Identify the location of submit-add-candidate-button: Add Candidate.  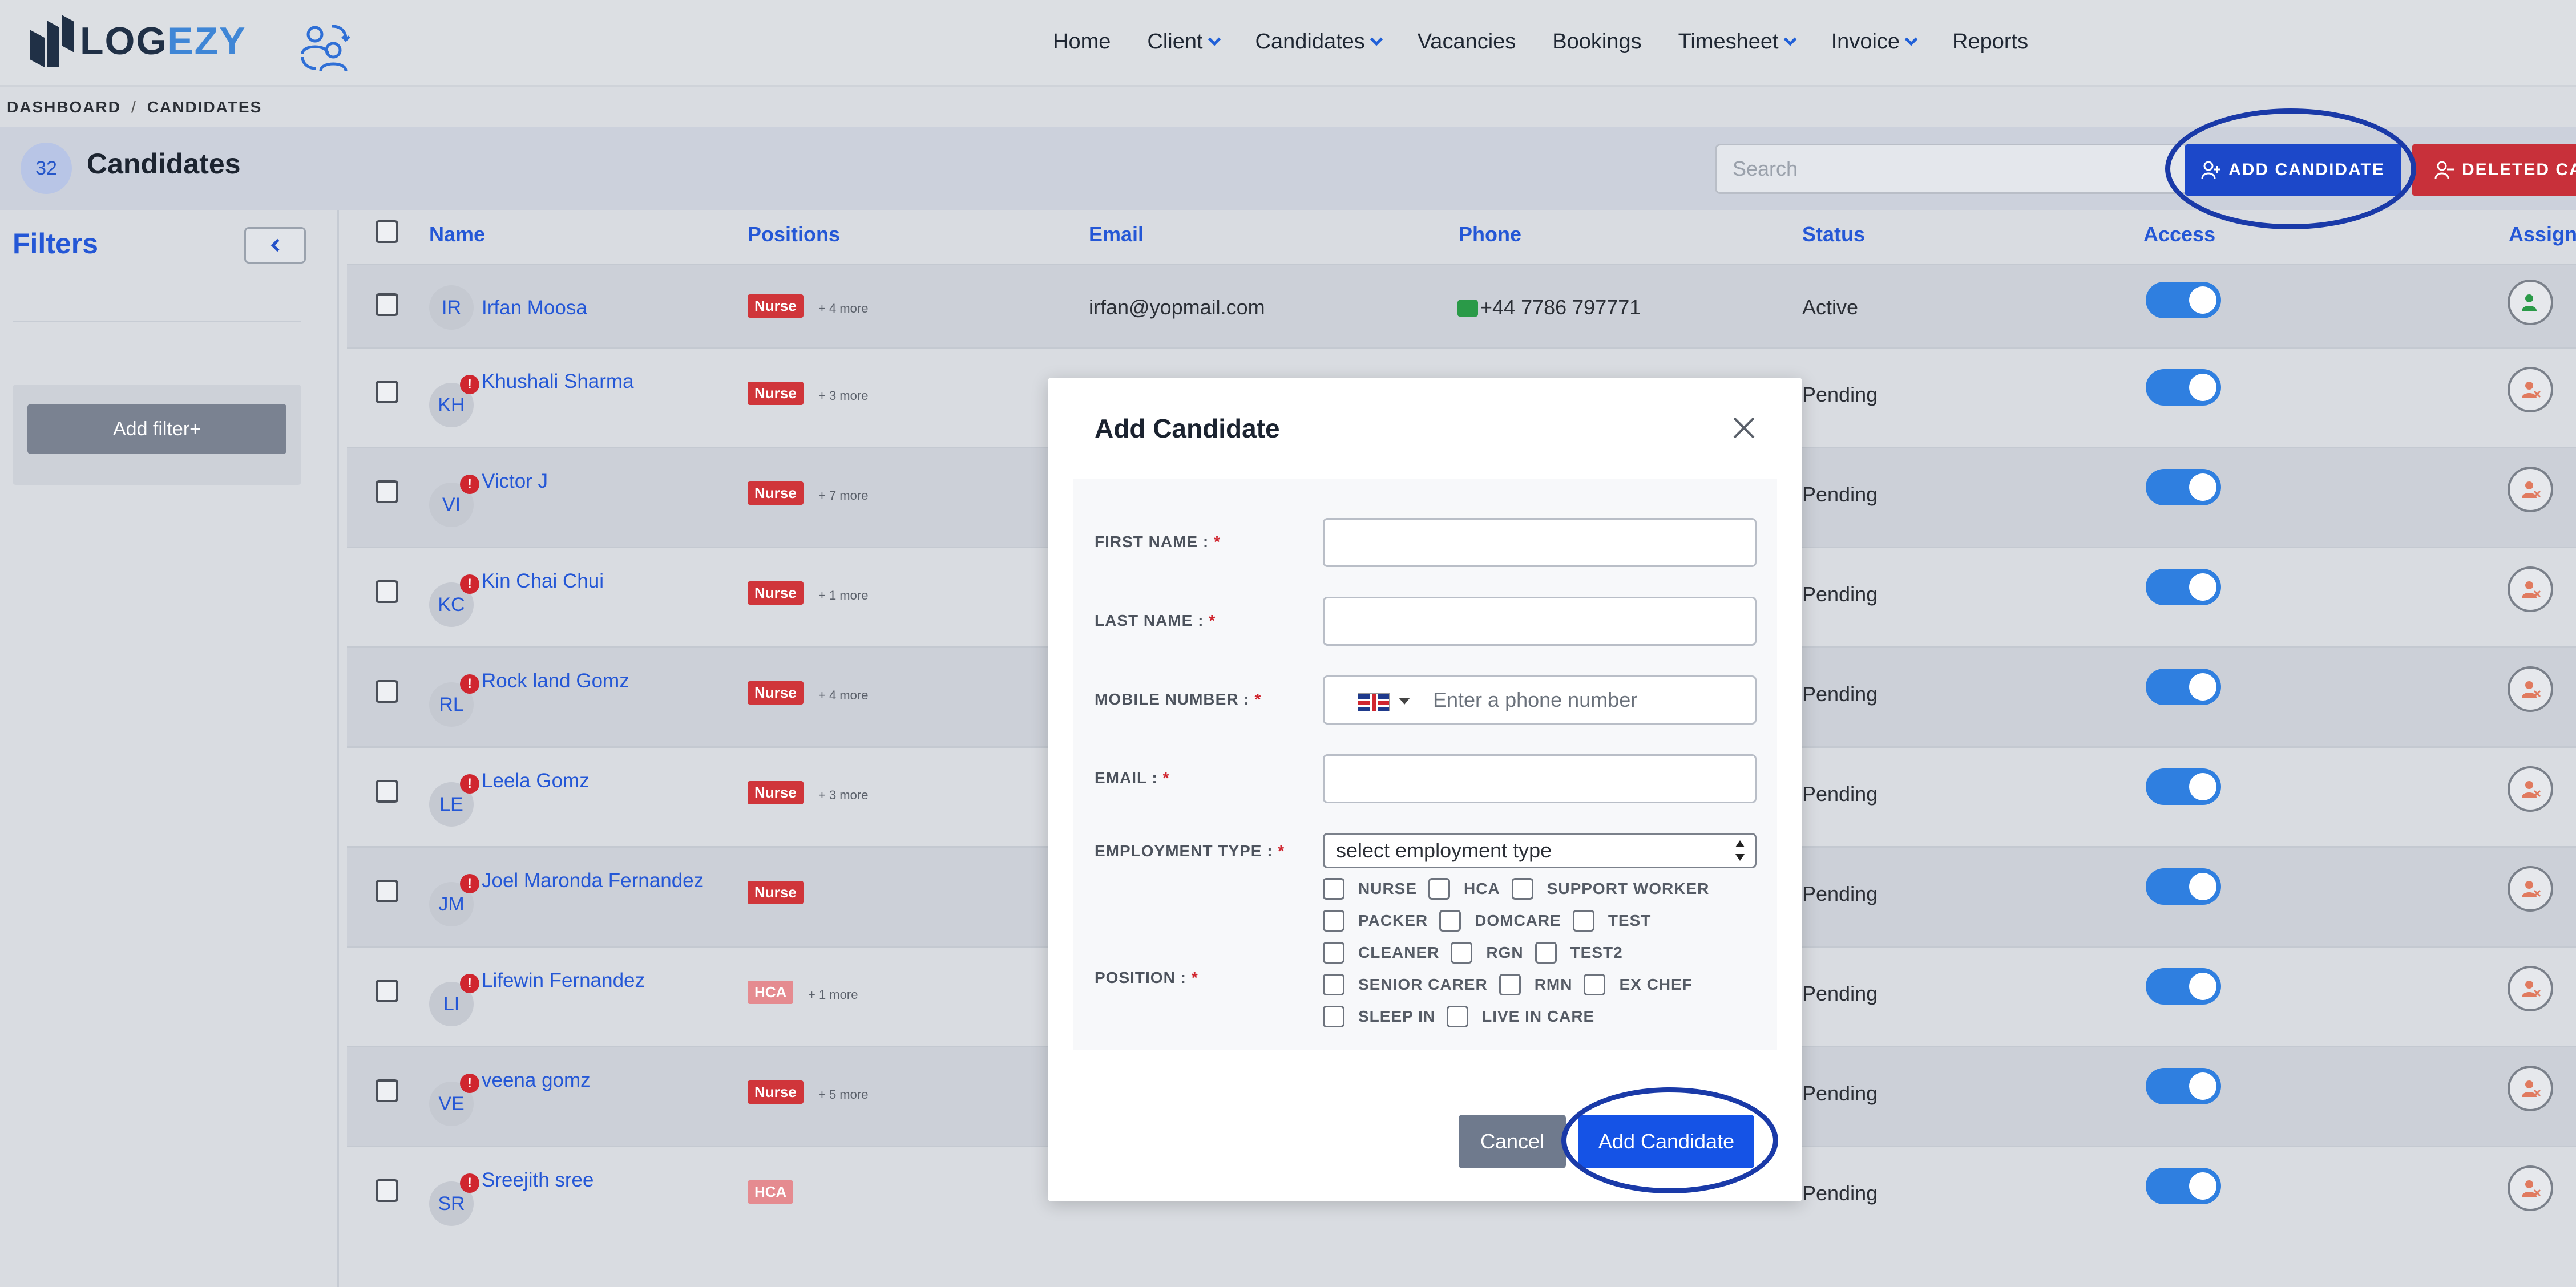
(1666, 1141).